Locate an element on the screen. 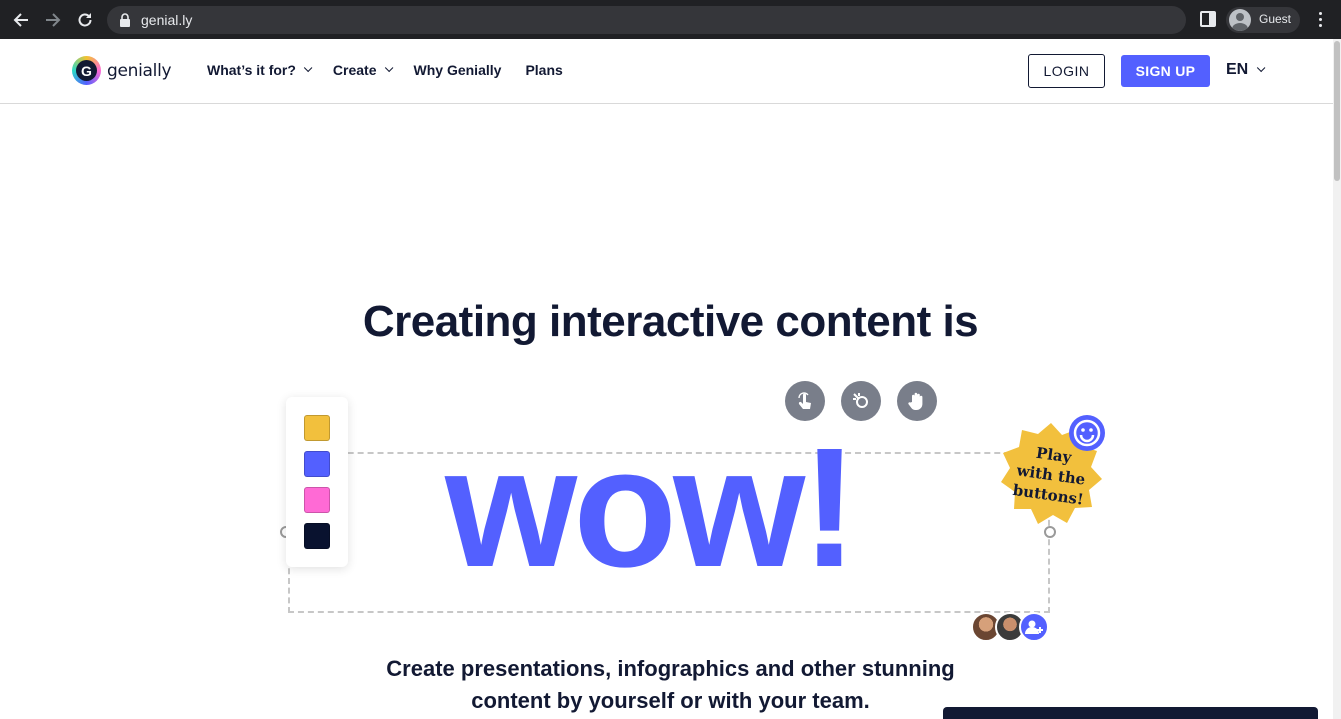  url-text: genial.ly is located at coordinates (167, 20).